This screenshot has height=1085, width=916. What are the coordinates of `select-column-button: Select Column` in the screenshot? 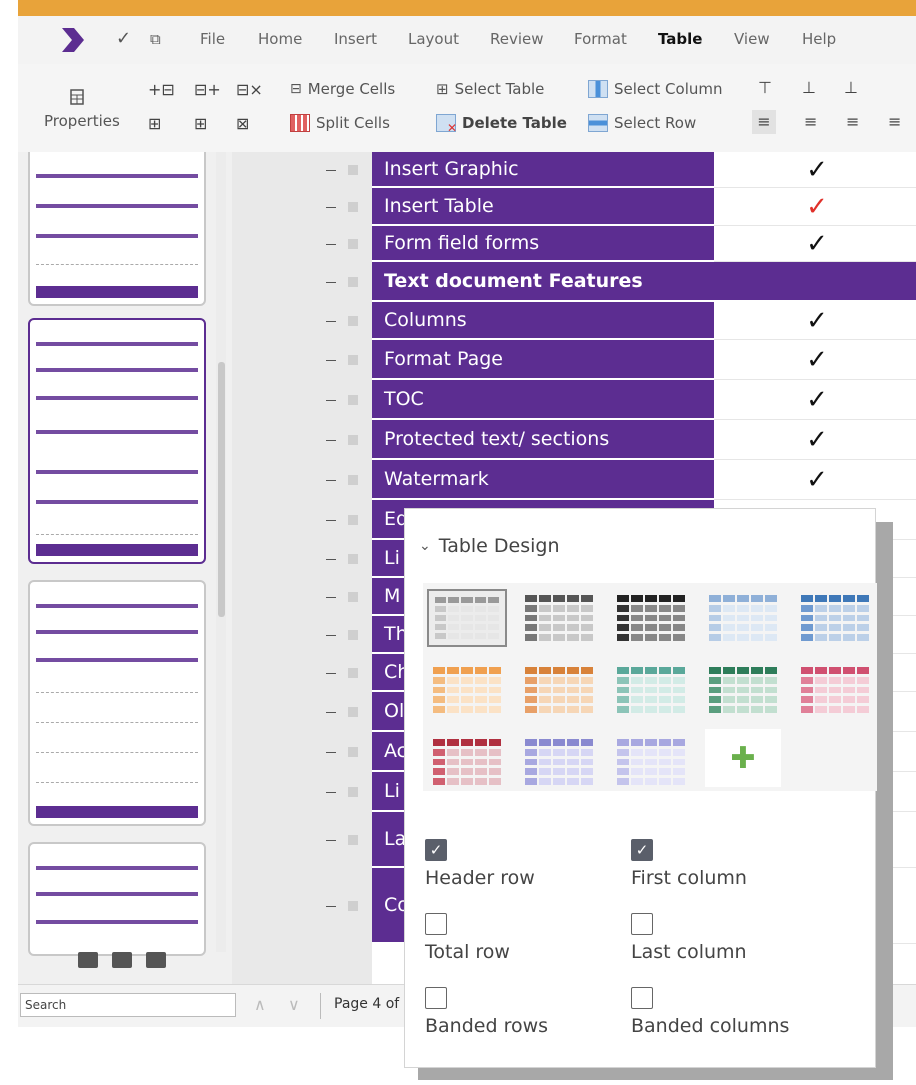 It's located at (655, 89).